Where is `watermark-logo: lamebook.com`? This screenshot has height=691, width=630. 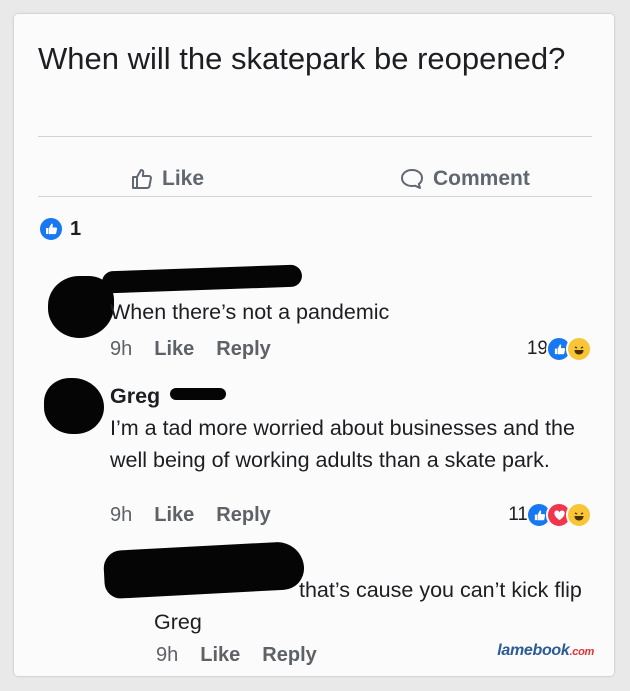
watermark-logo: lamebook.com is located at coordinates (545, 651).